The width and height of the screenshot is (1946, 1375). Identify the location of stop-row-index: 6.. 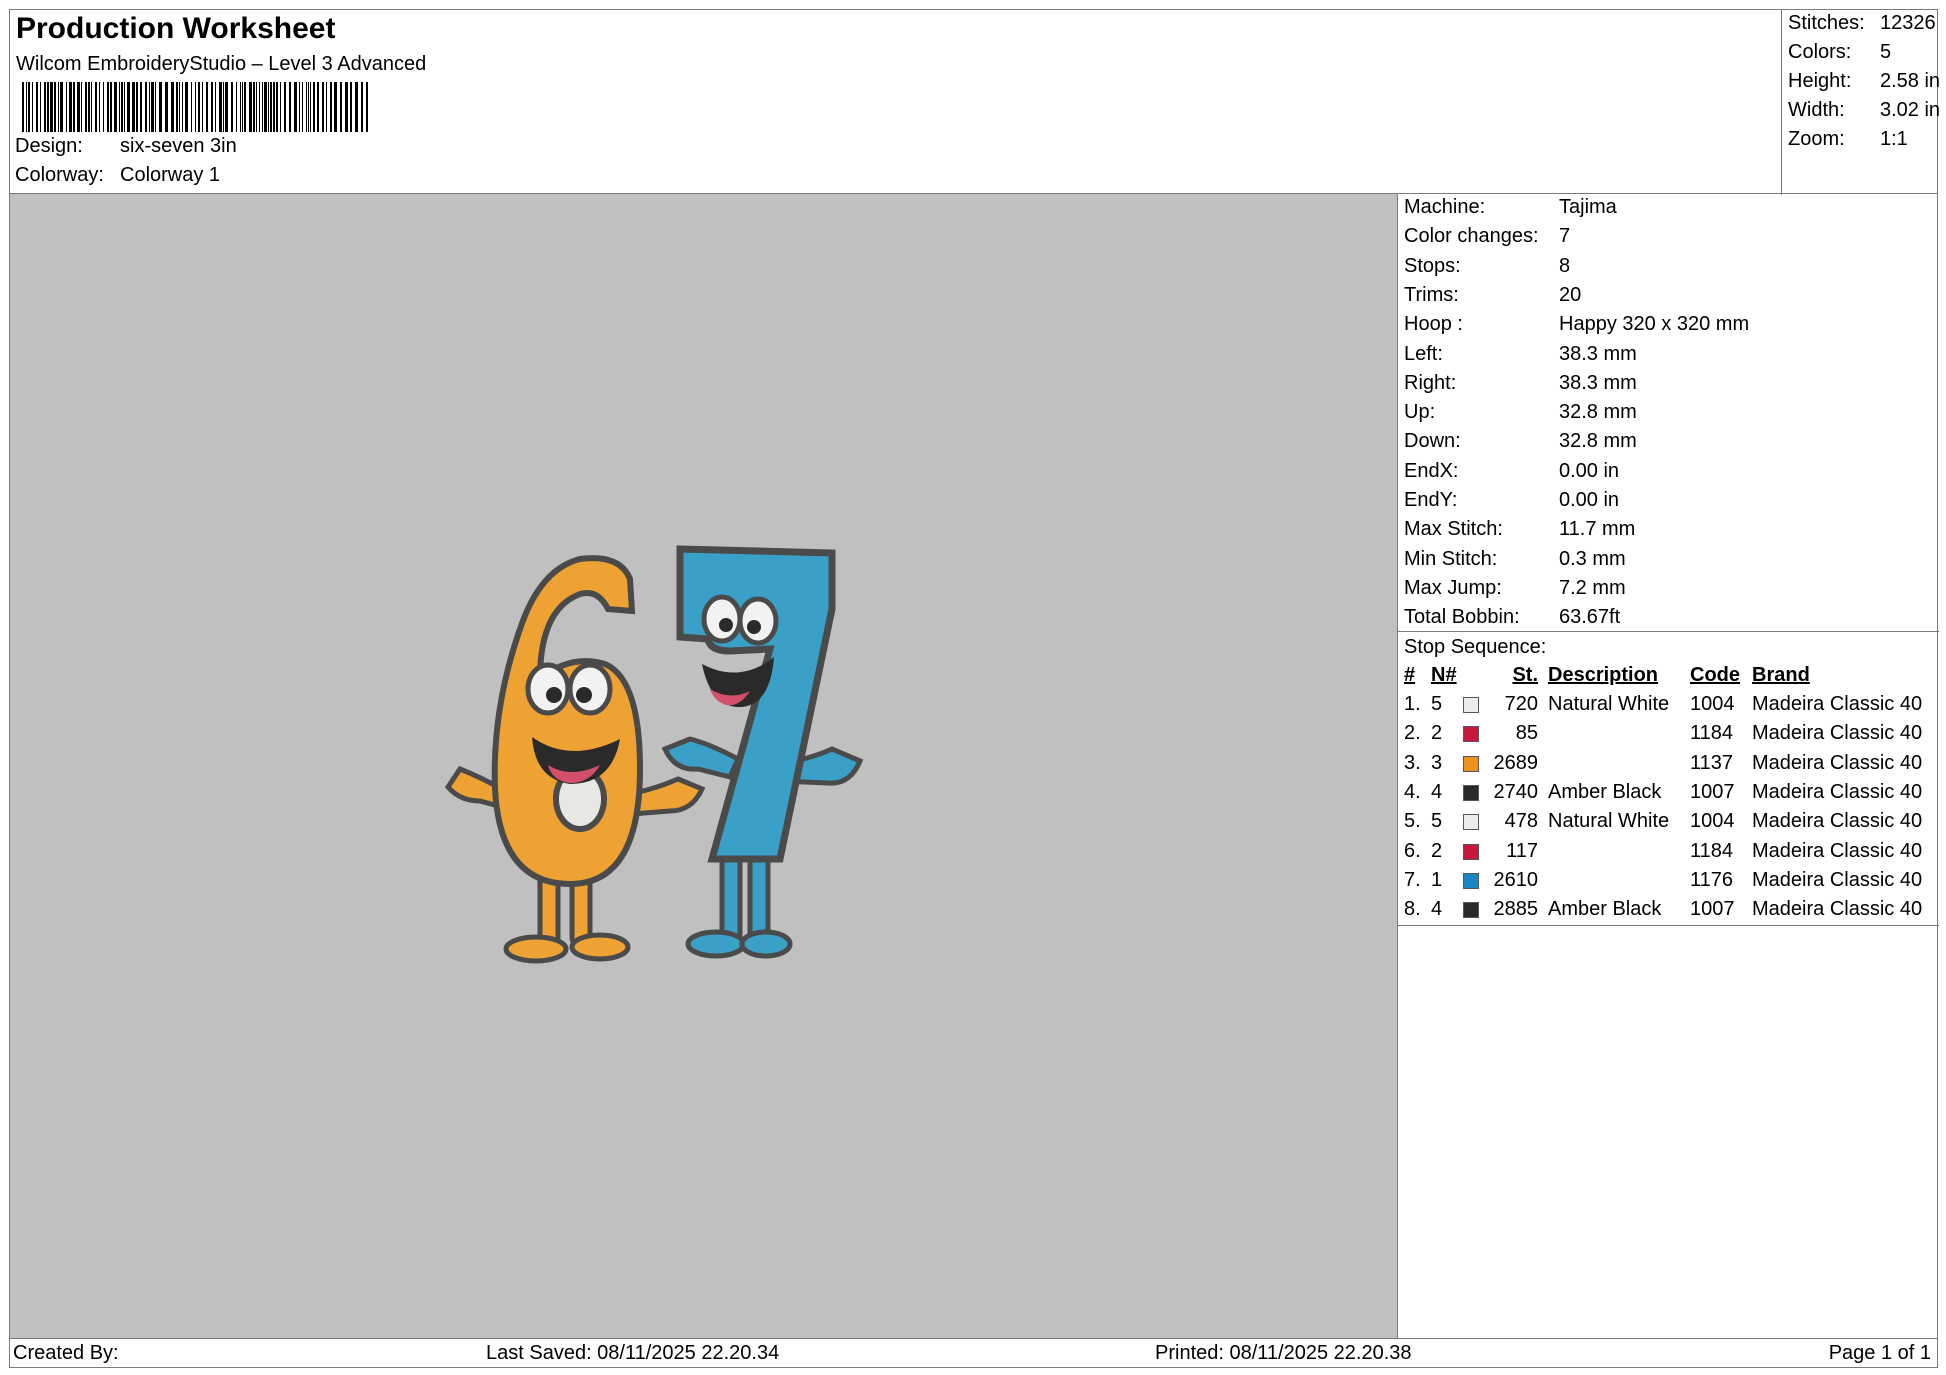
(1412, 850).